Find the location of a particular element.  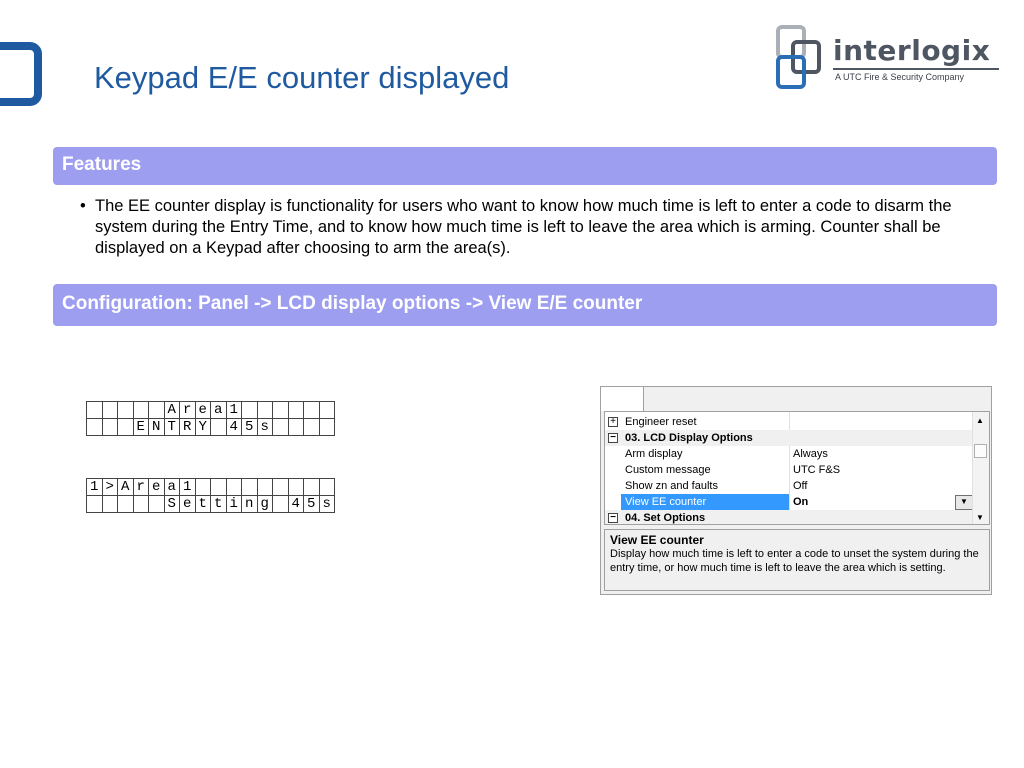

plus-box-icon: + is located at coordinates (613, 422).